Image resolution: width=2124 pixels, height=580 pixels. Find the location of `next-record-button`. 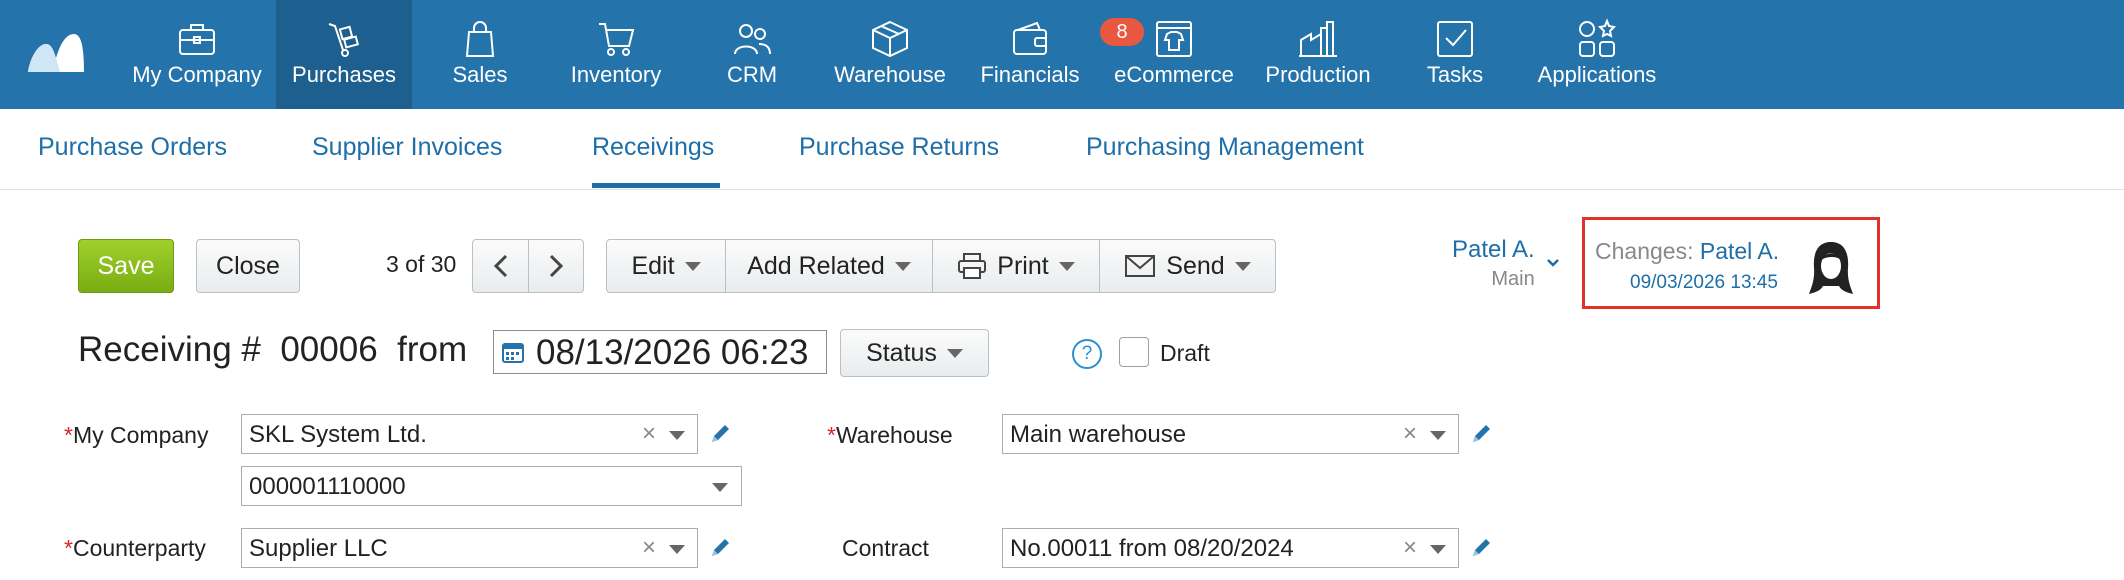

next-record-button is located at coordinates (556, 266).